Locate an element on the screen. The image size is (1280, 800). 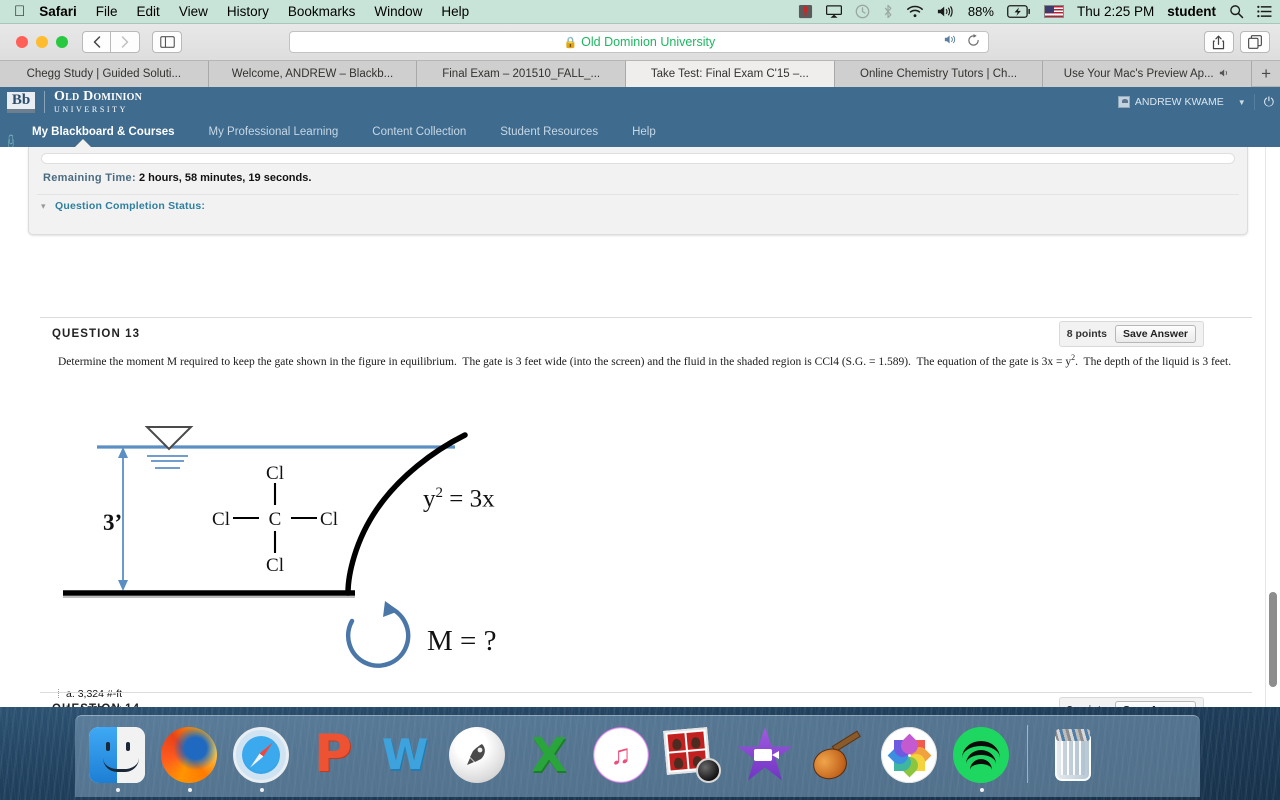
blackboard-logo: Bb Old Dominion UNIVERSITY is located at coordinates (75, 101).